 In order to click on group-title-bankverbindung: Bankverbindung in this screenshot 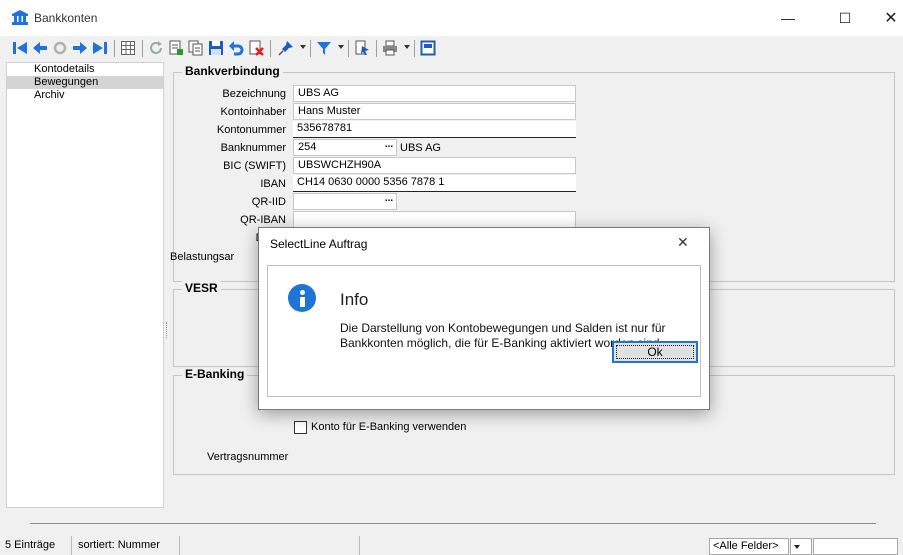, I will do `click(232, 71)`.